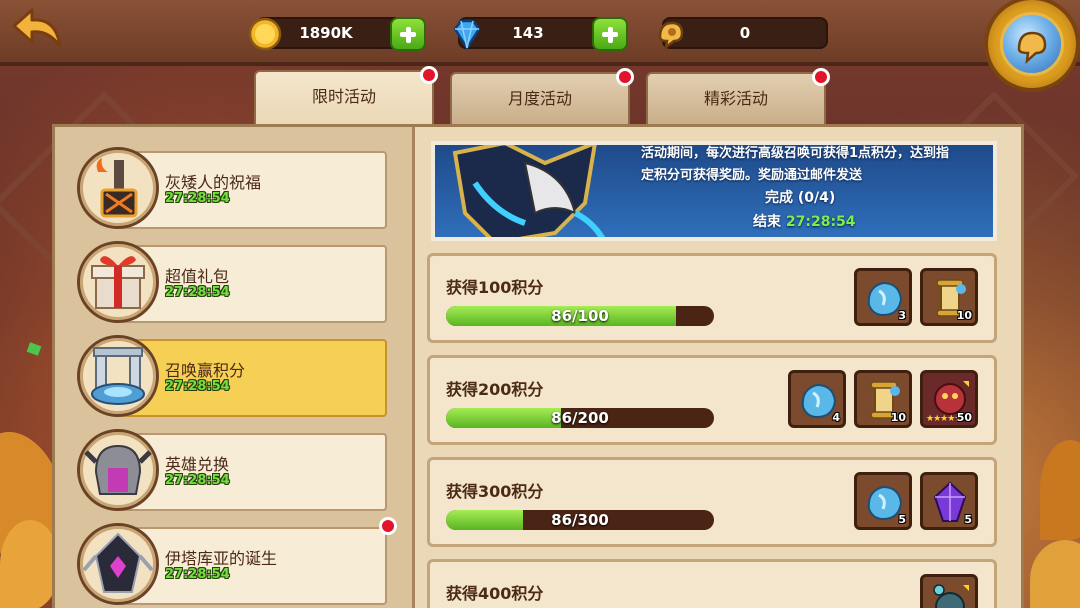 The height and width of the screenshot is (608, 1080). What do you see at coordinates (221, 558) in the screenshot?
I see `event-title: 伊塔库亚的诞生` at bounding box center [221, 558].